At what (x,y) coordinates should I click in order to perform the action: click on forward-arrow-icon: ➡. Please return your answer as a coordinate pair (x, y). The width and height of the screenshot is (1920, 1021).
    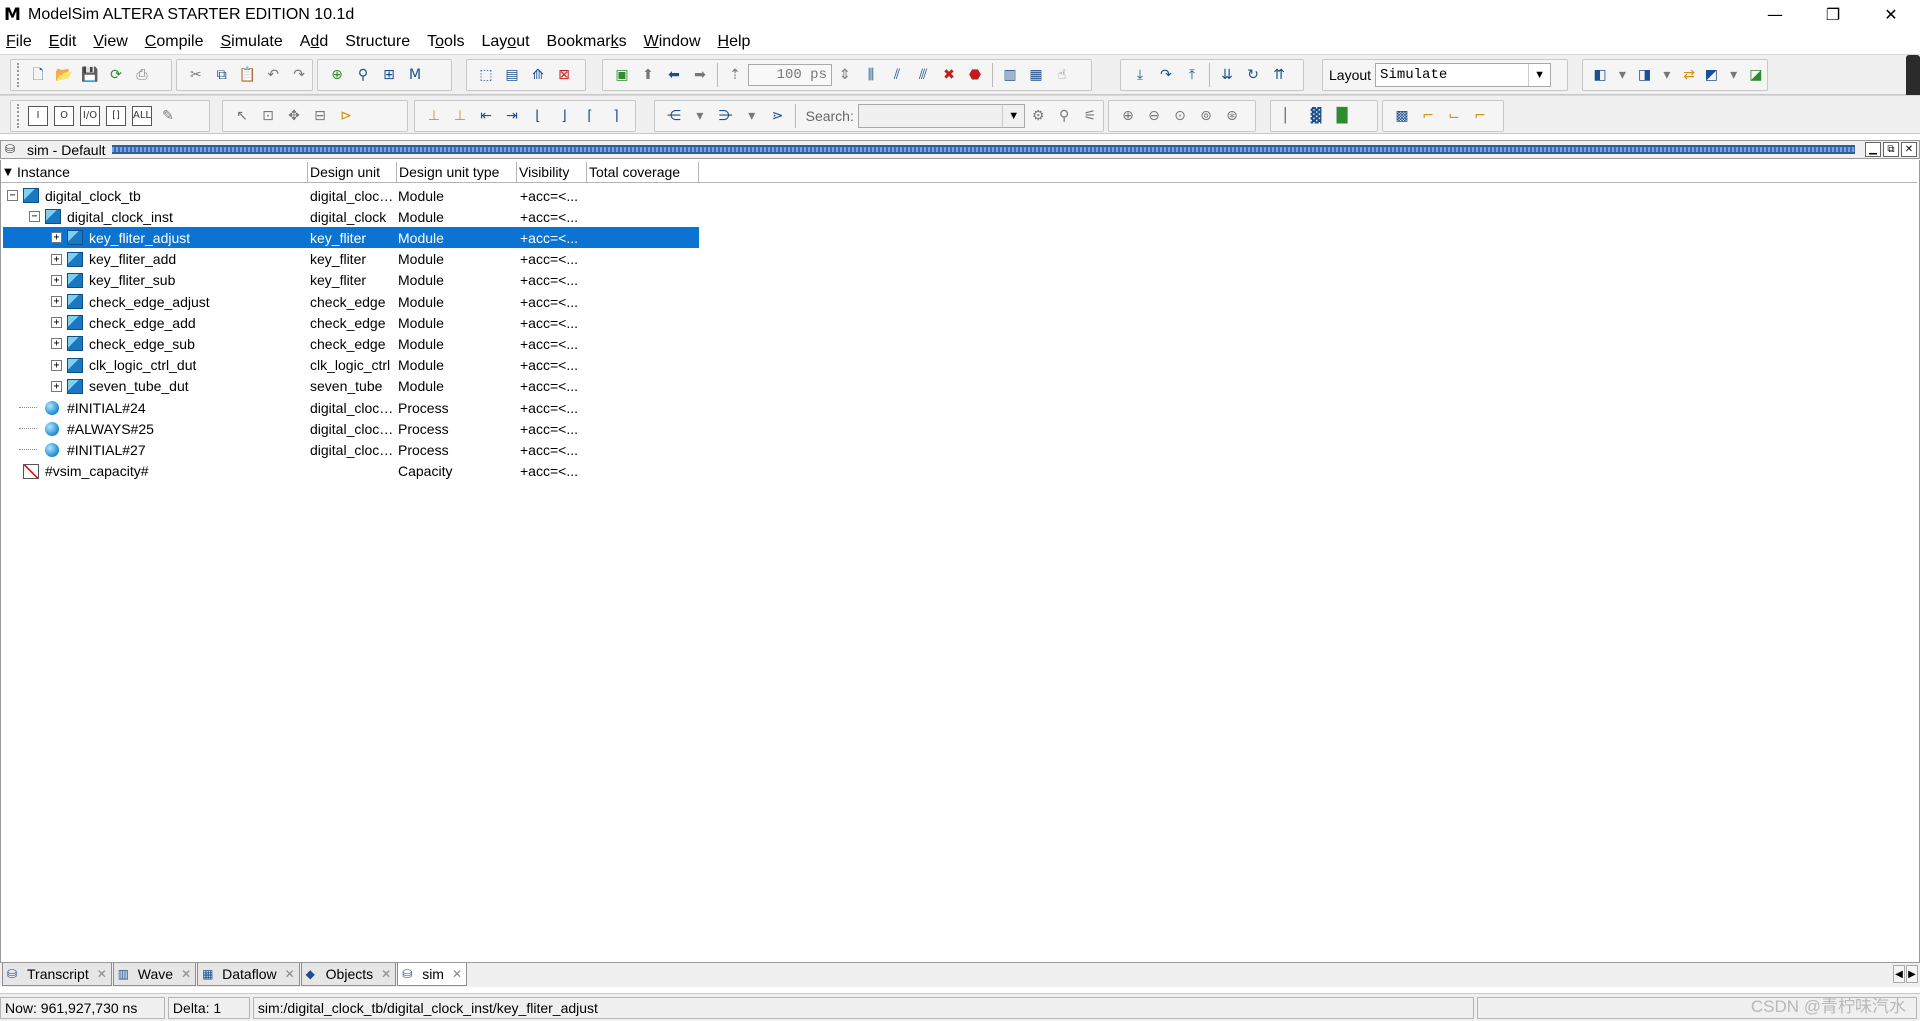
    Looking at the image, I should click on (700, 75).